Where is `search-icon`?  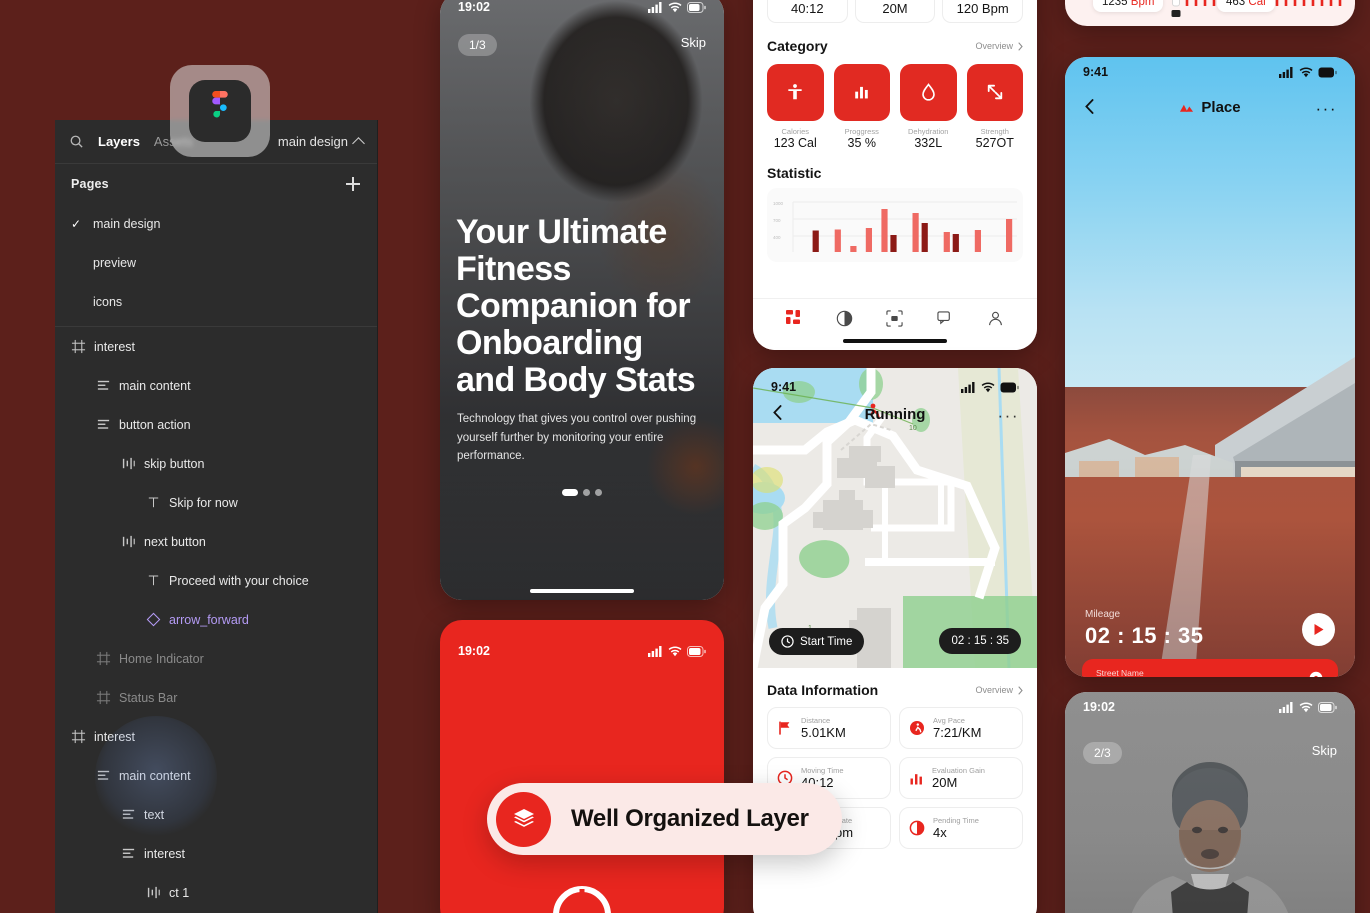
search-icon is located at coordinates (76, 141).